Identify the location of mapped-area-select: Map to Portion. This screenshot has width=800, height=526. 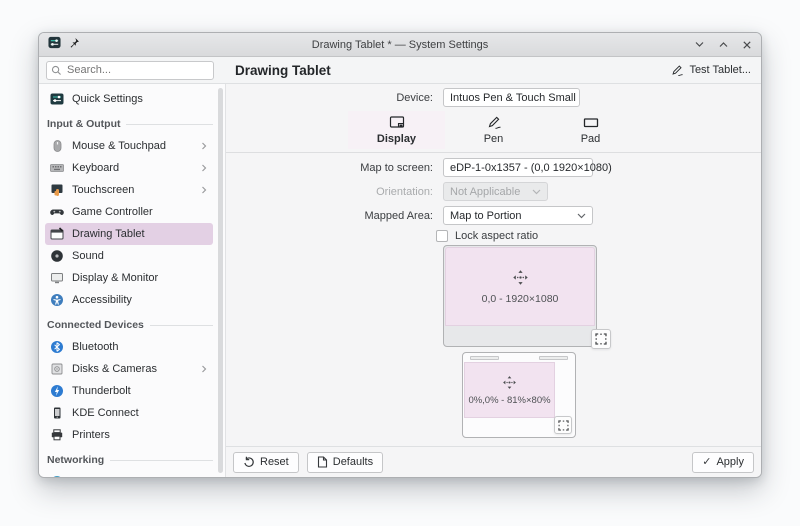
(518, 215).